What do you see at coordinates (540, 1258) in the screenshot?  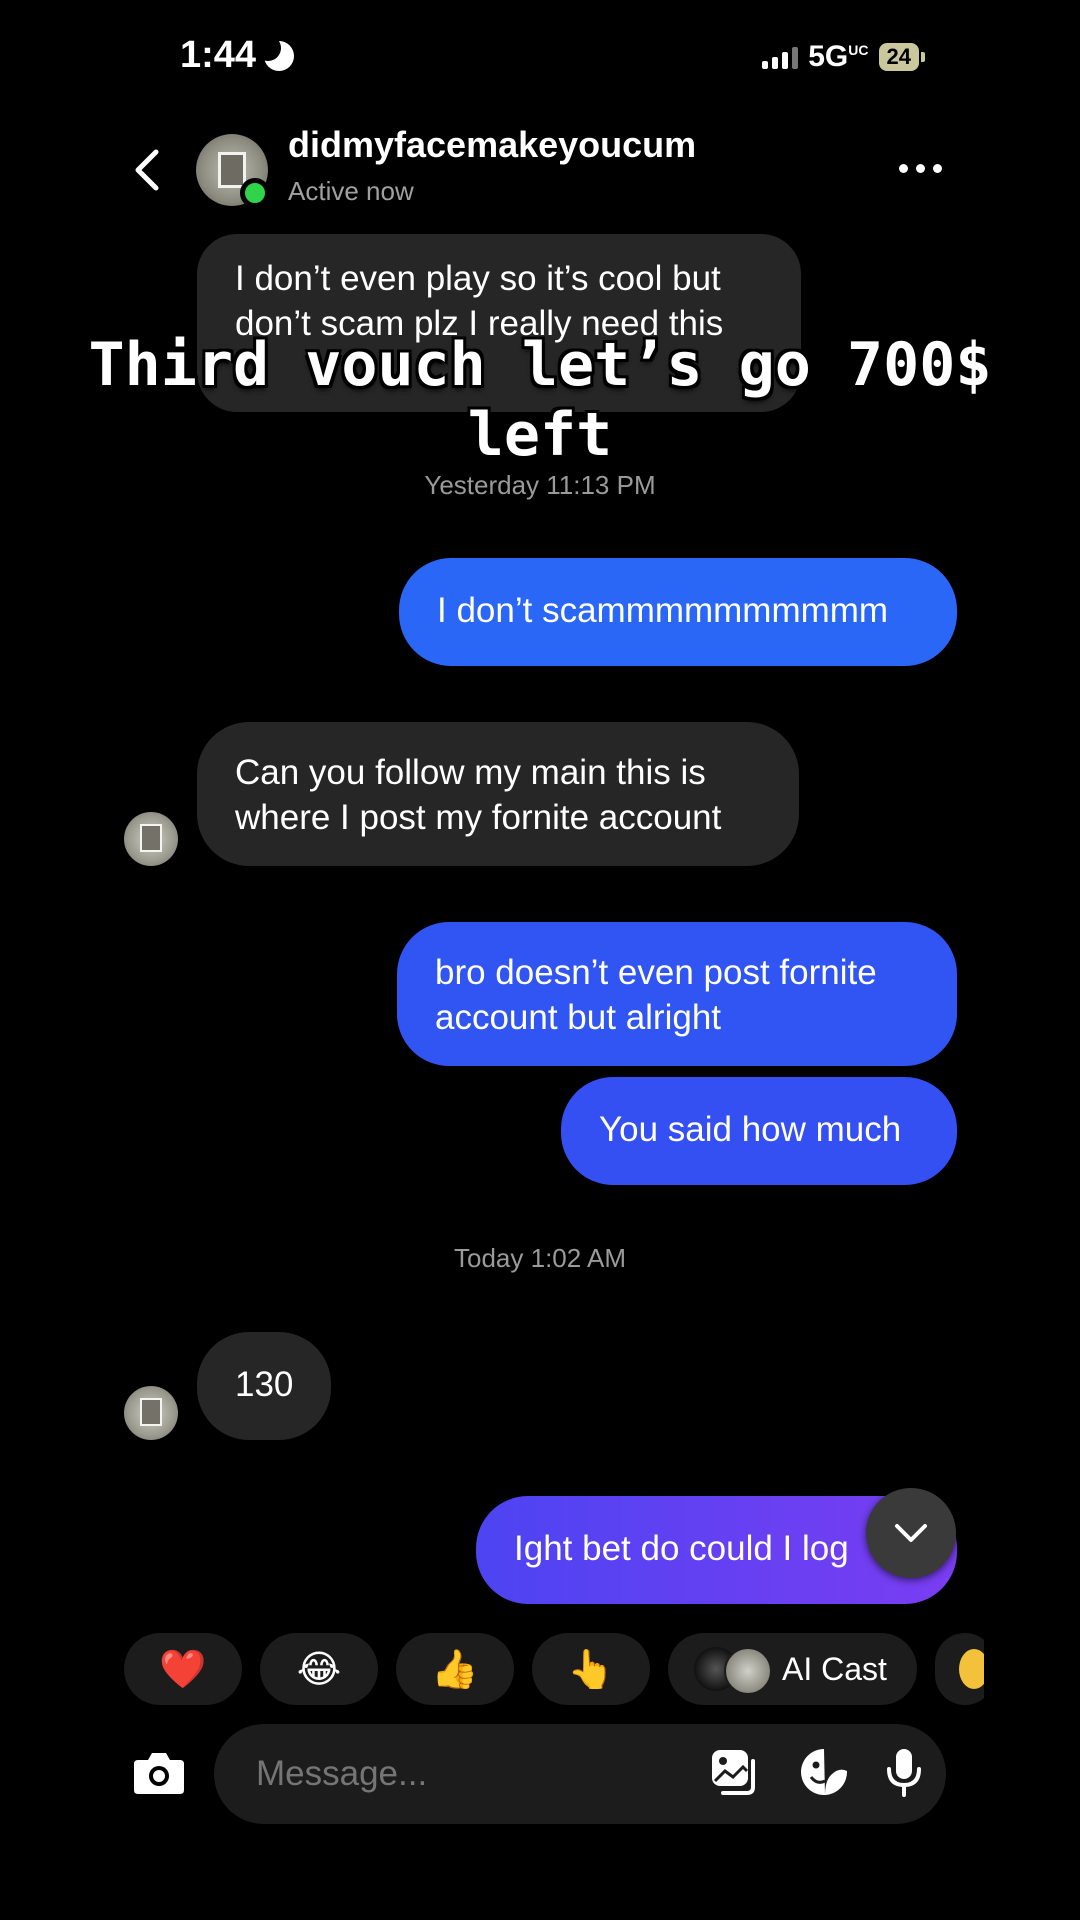 I see `timestamp: Today 1:02 AM` at bounding box center [540, 1258].